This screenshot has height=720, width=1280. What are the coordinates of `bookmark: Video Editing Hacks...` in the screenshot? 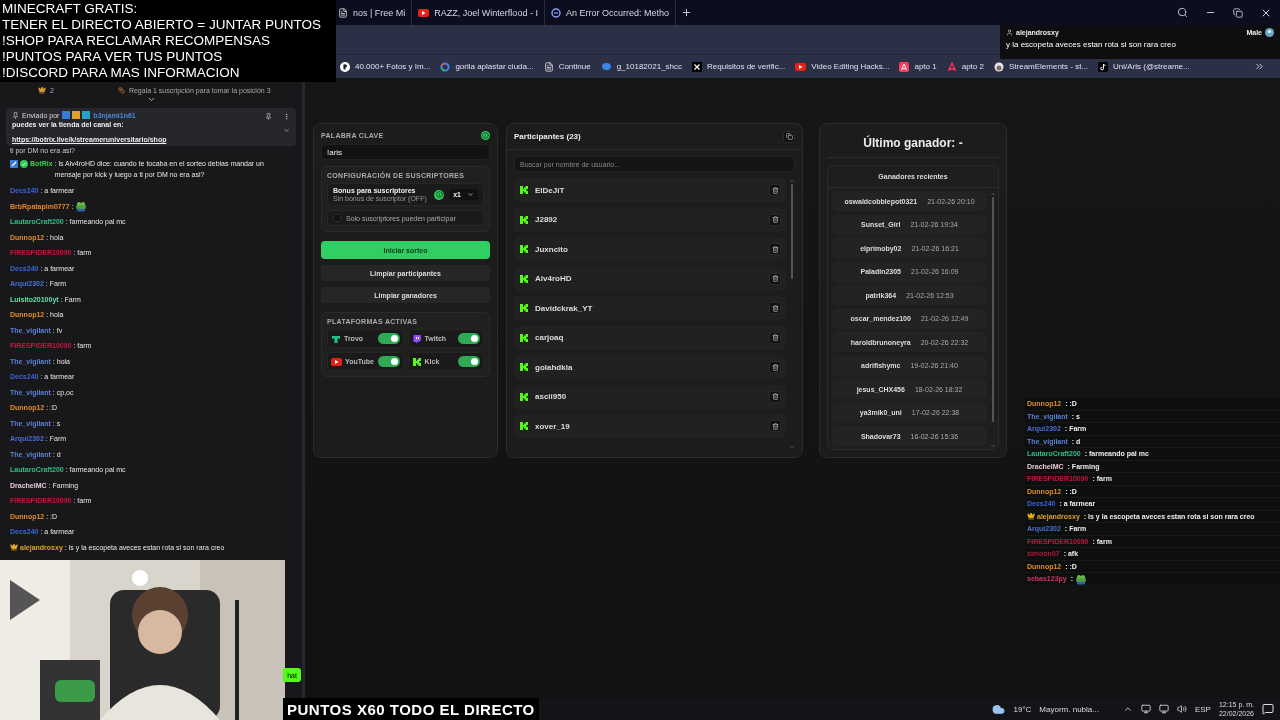 It's located at (842, 66).